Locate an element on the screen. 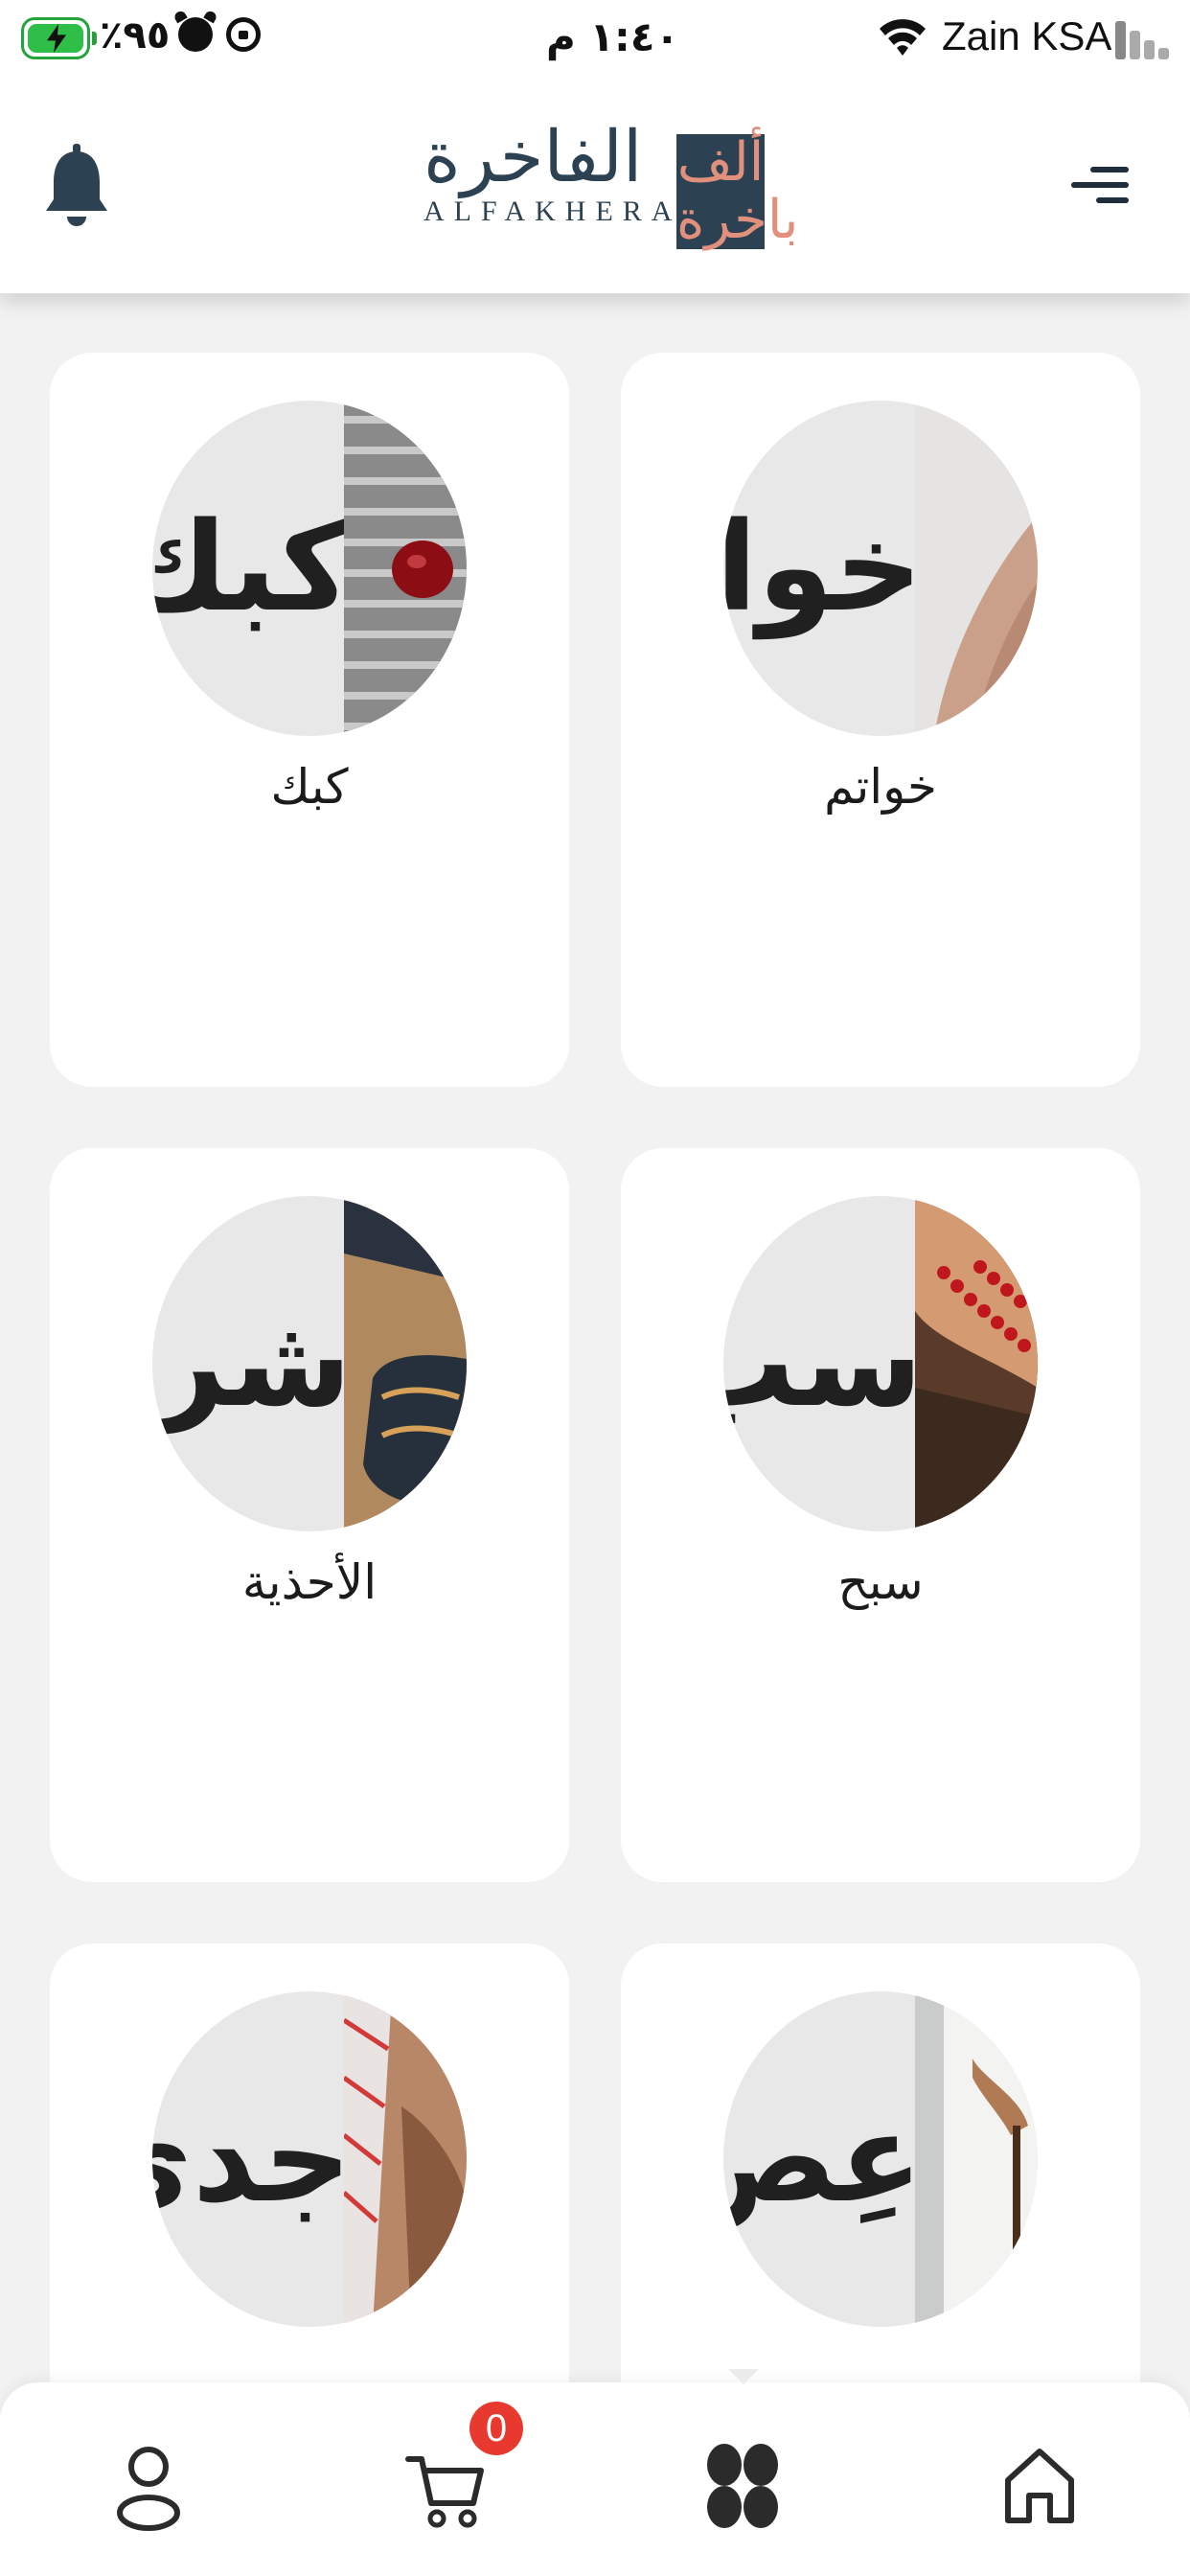 This screenshot has height=2576, width=1190. carrier-name: Zain KSA is located at coordinates (1027, 35).